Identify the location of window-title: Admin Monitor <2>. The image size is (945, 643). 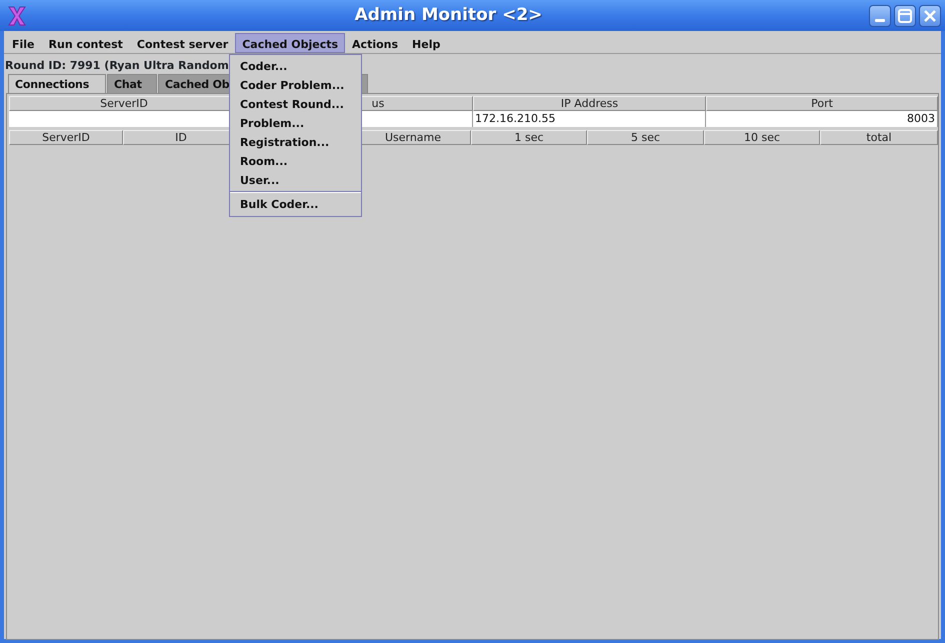
(448, 15).